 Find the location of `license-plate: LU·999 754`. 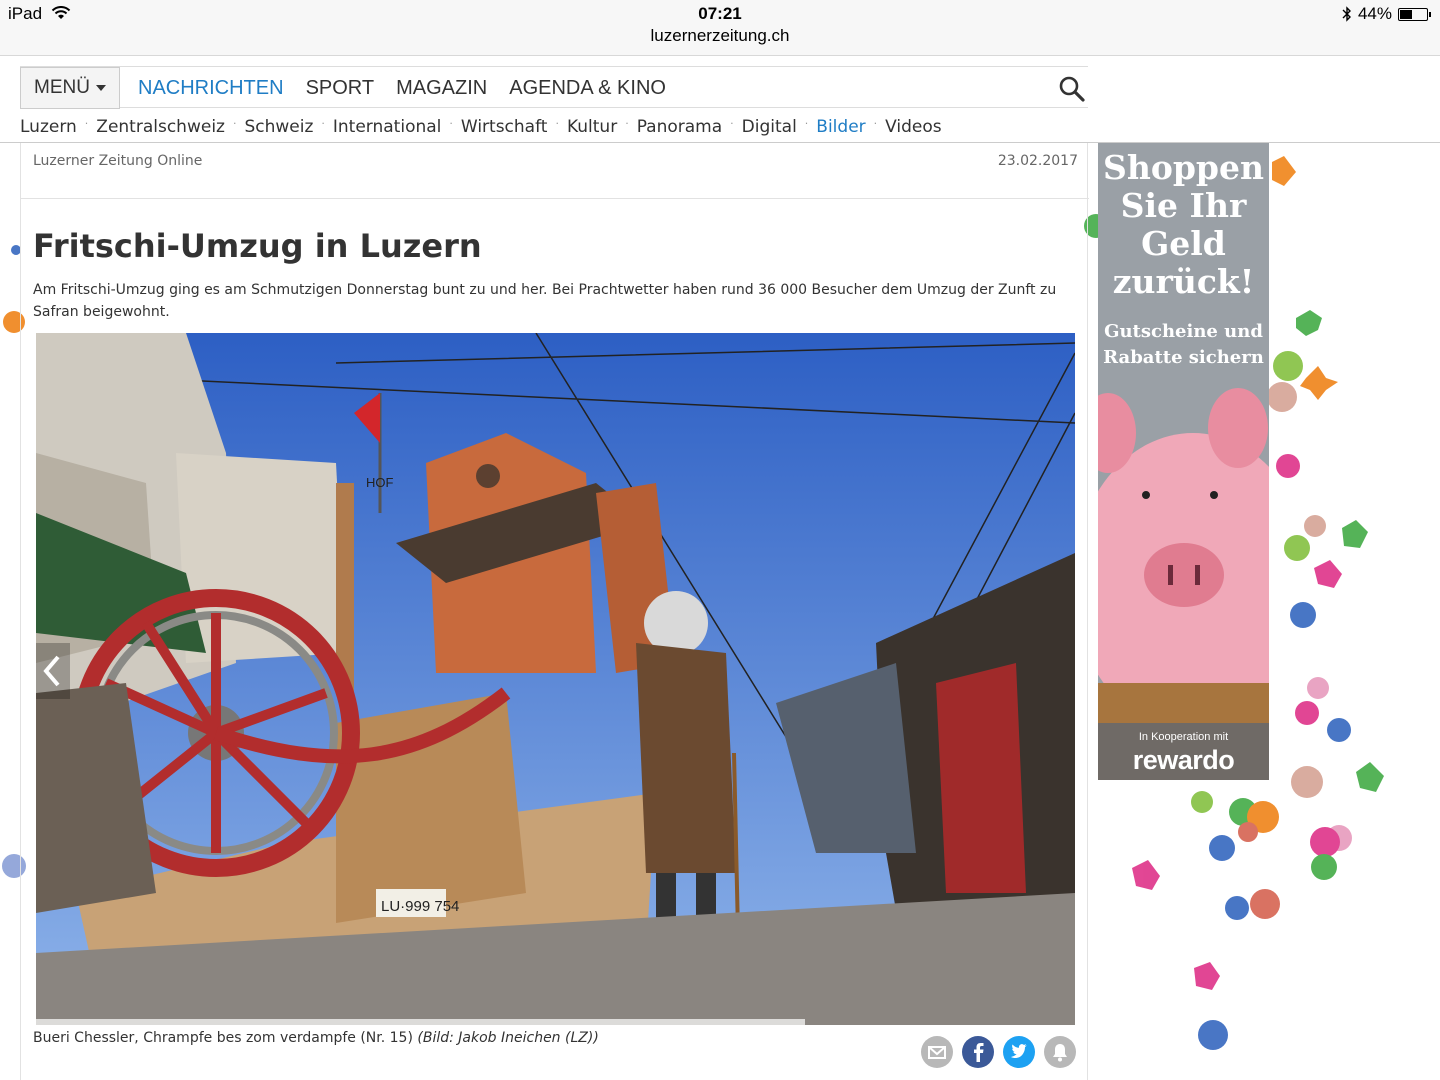

license-plate: LU·999 754 is located at coordinates (420, 906).